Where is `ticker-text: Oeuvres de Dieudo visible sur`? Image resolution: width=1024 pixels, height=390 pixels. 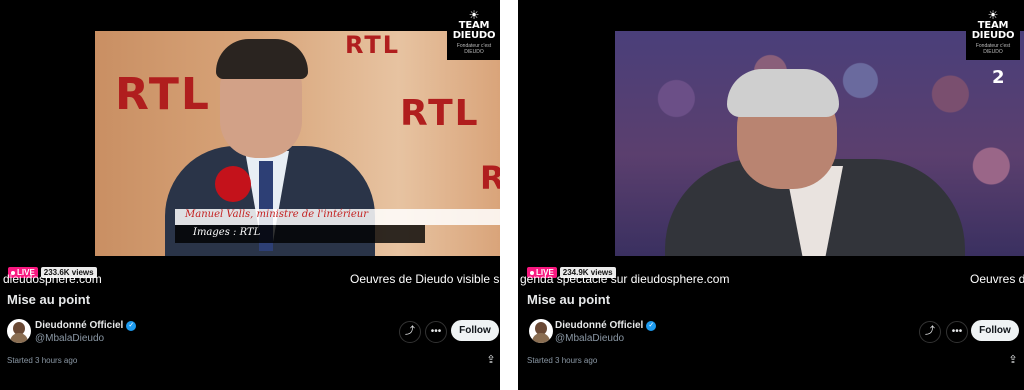 ticker-text: Oeuvres de Dieudo visible sur is located at coordinates (425, 279).